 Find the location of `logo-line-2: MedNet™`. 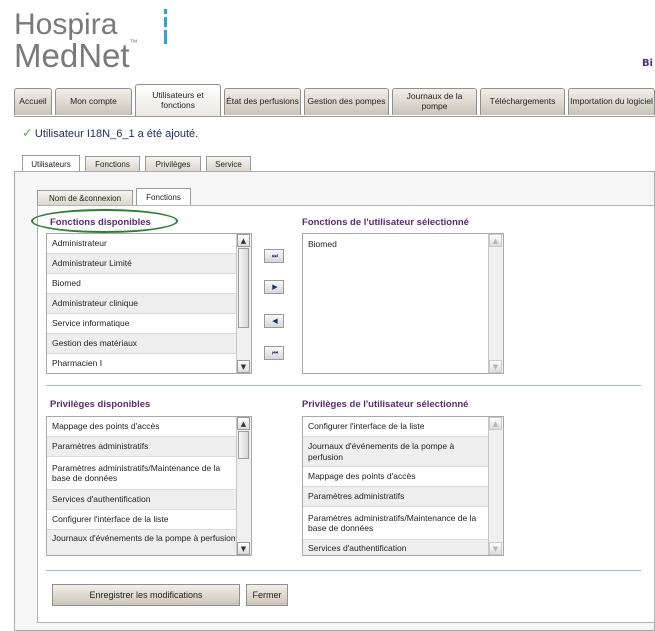

logo-line-2: MedNet™ is located at coordinates (76, 55).